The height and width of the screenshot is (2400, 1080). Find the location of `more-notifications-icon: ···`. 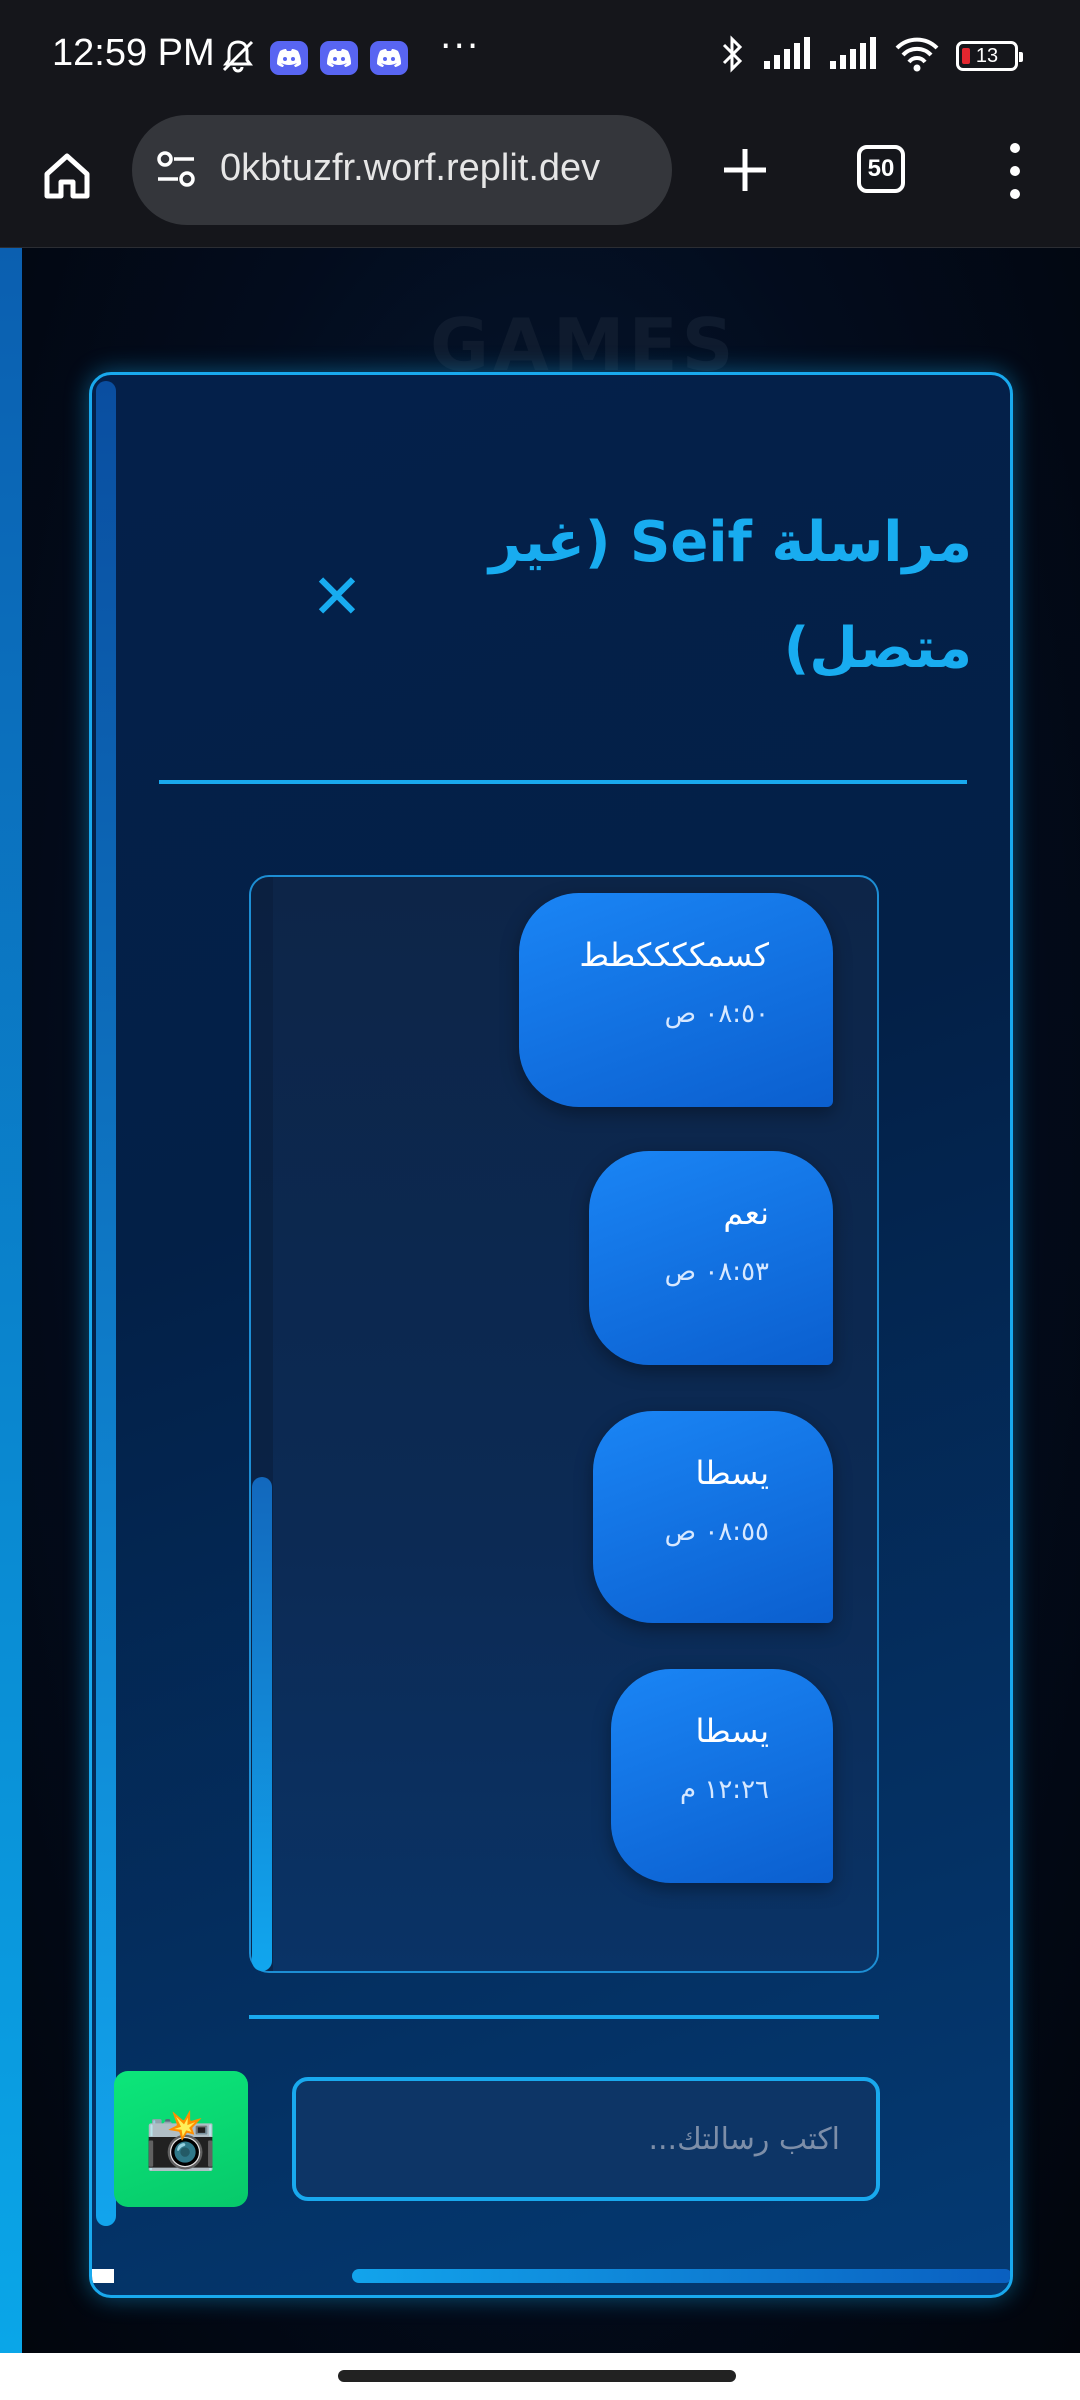

more-notifications-icon: ··· is located at coordinates (460, 46).